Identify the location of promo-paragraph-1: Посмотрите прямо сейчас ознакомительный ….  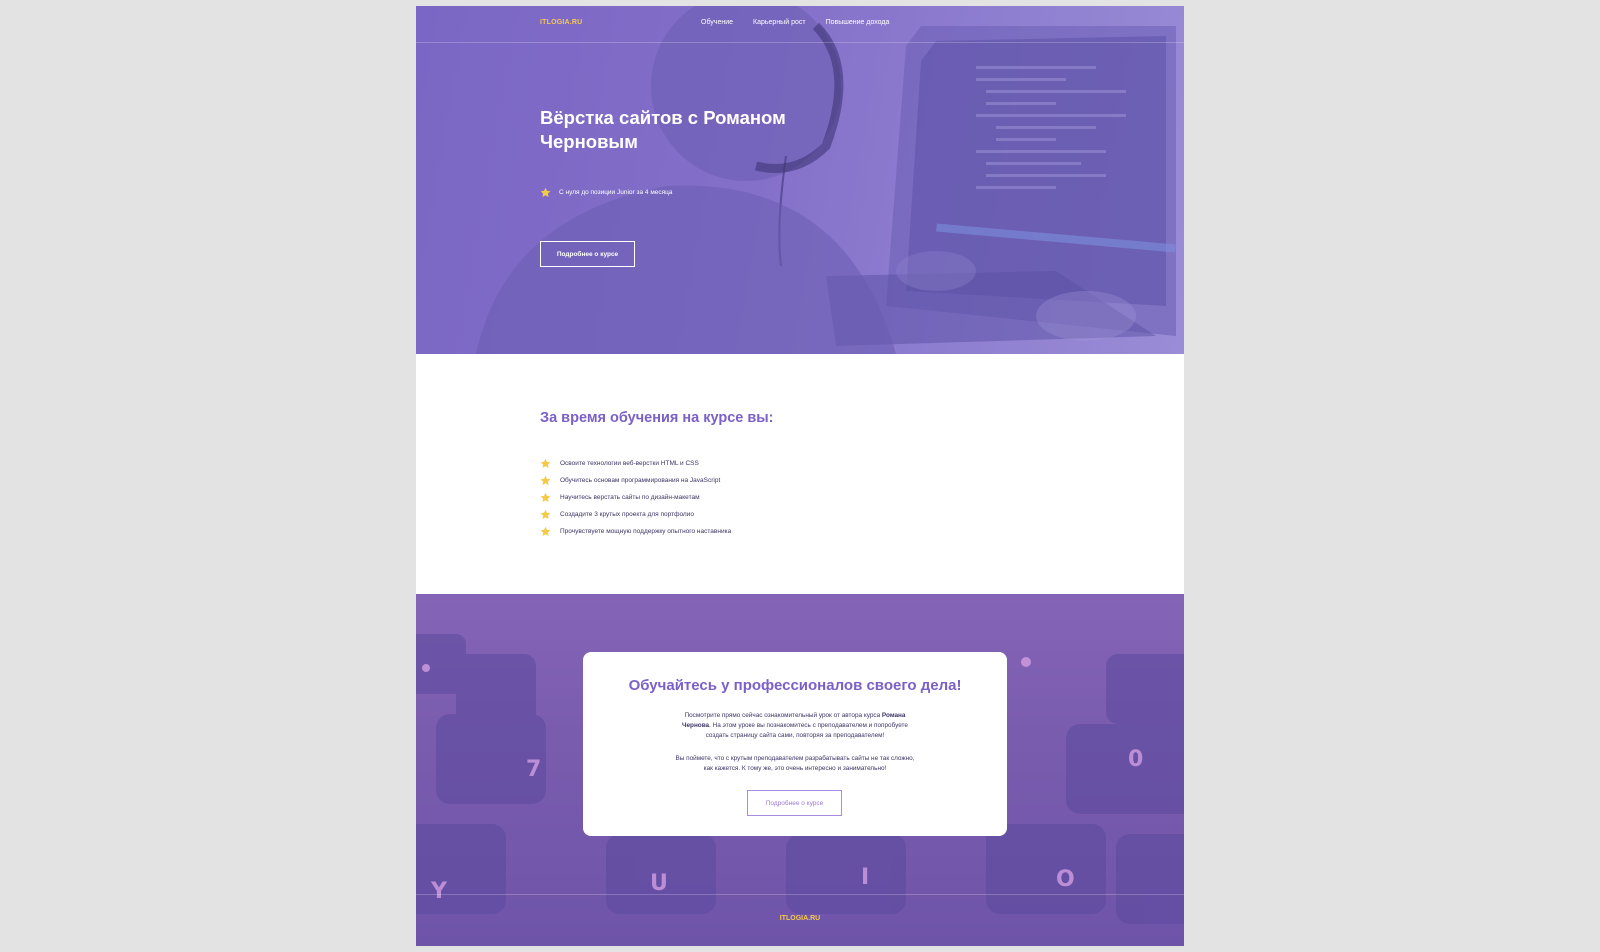
(795, 726).